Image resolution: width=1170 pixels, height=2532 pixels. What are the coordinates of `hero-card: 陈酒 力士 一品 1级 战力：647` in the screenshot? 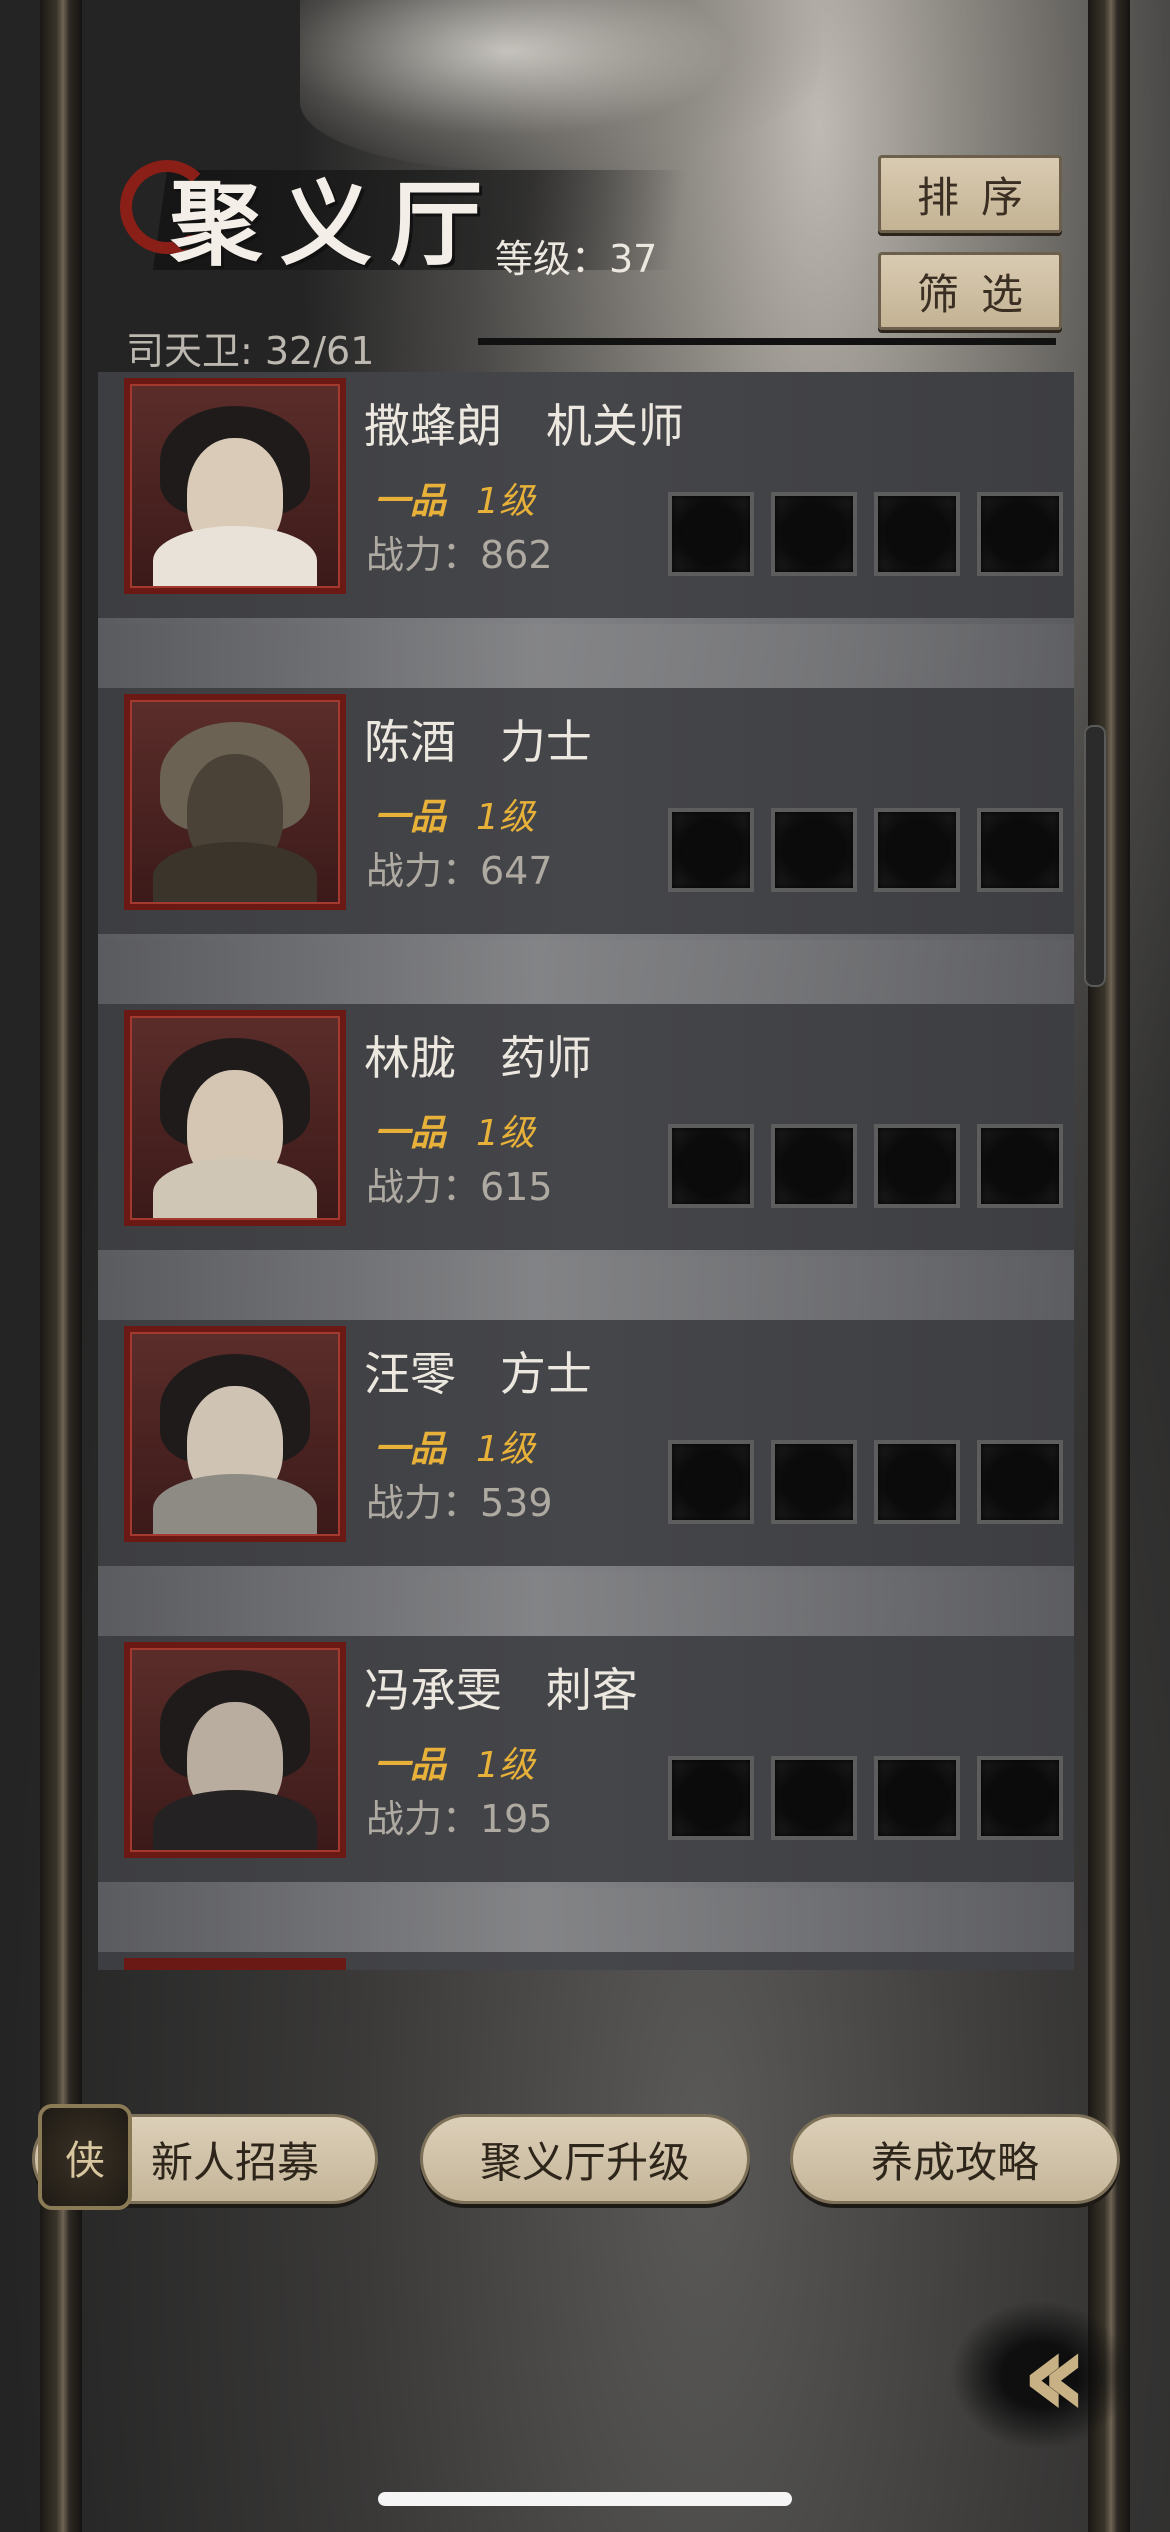 It's located at (586, 814).